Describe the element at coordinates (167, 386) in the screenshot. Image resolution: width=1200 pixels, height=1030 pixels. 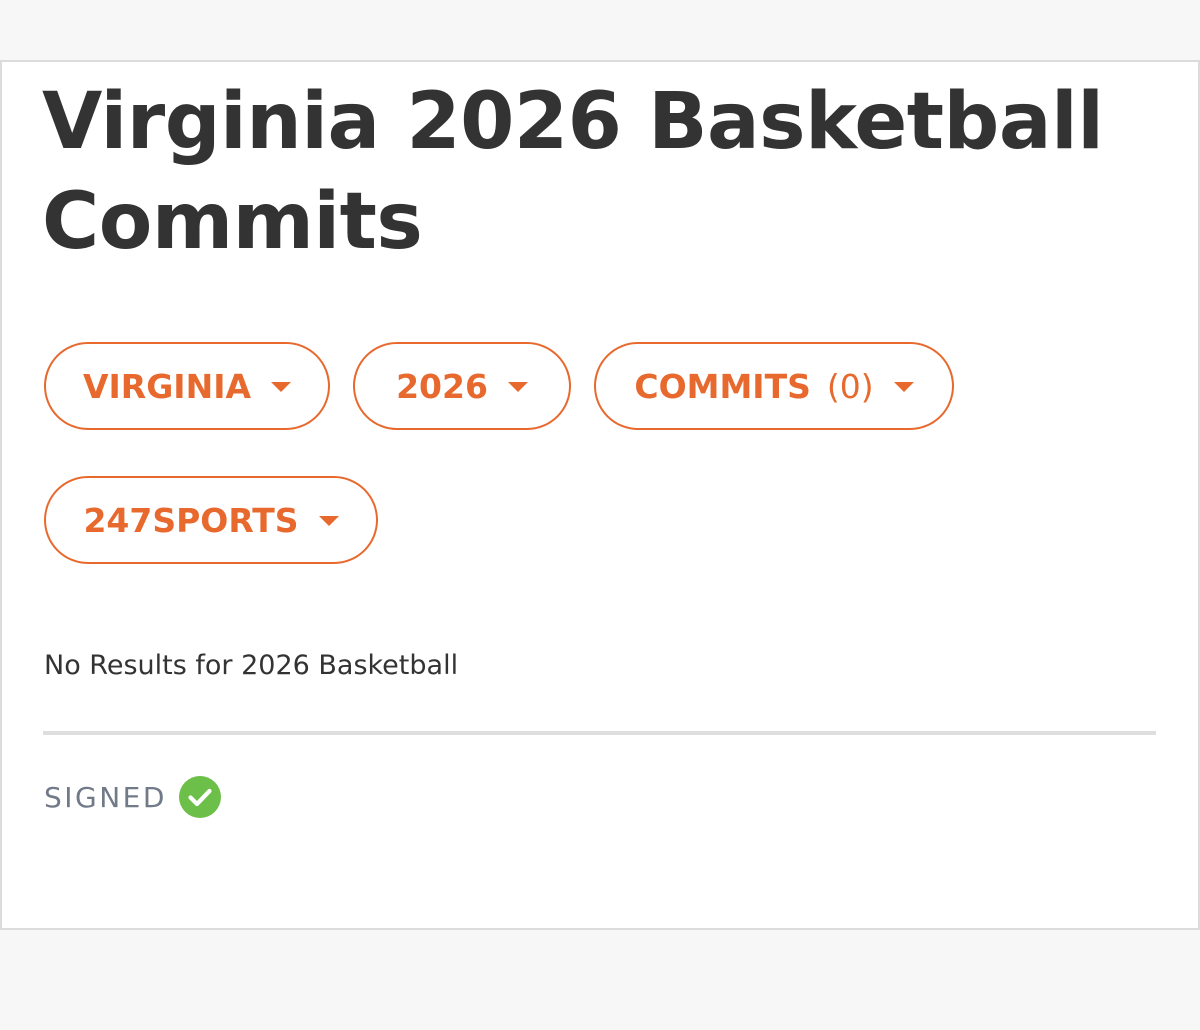
I see `team-filter-label: VIRGINIA` at that location.